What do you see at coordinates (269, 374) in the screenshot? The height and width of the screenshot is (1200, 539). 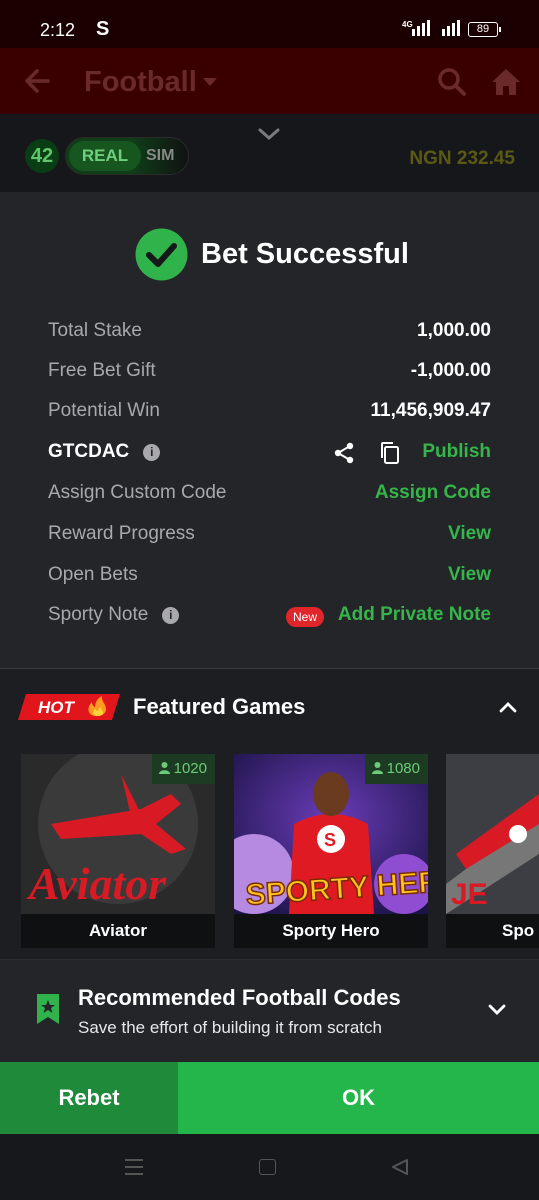 I see `free-bet-gift-row: Free Bet Gift -1,000.00` at bounding box center [269, 374].